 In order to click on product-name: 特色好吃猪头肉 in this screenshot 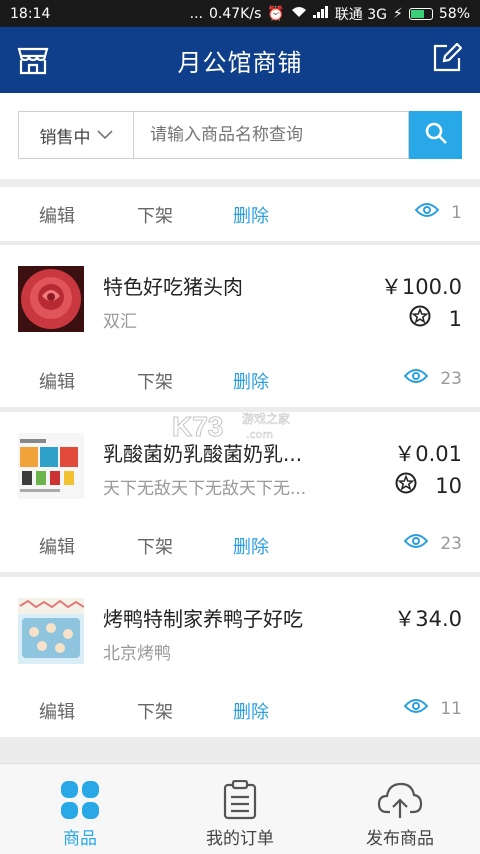, I will do `click(173, 287)`.